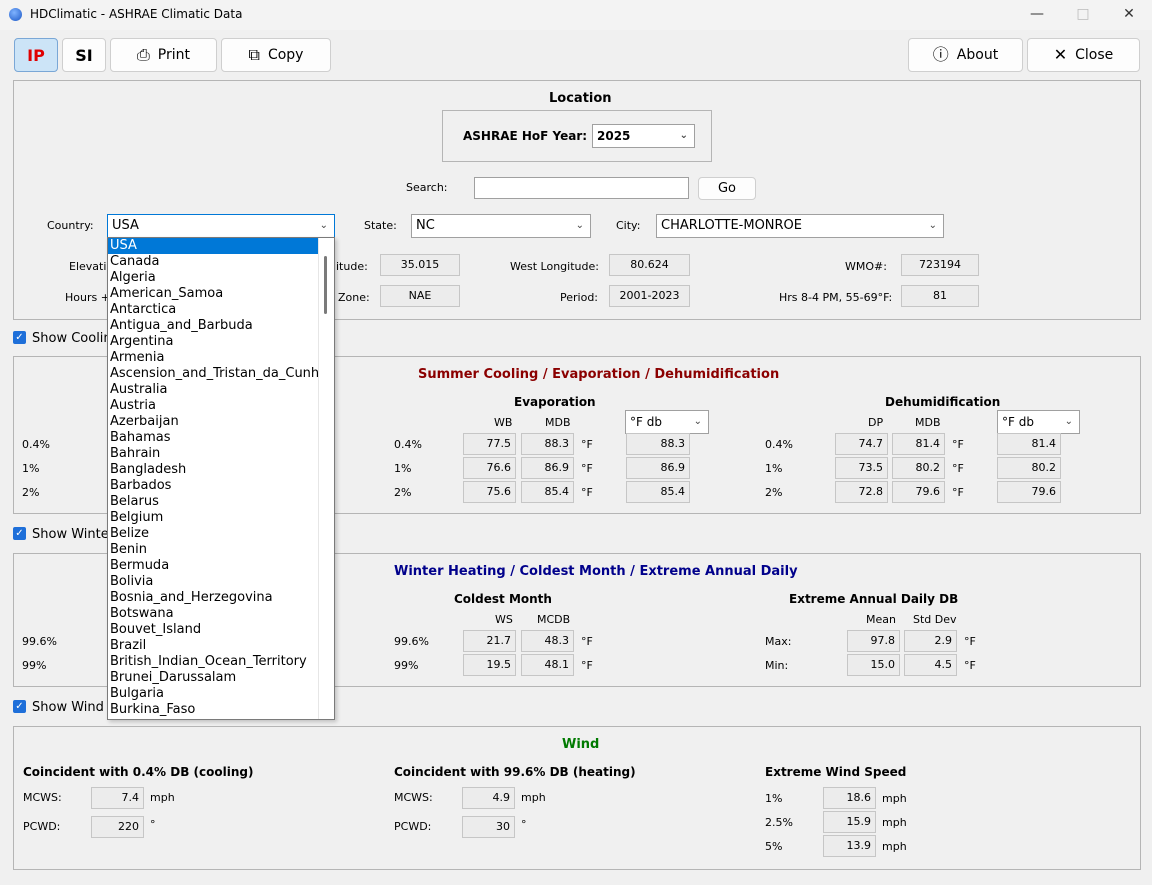 This screenshot has width=1152, height=885. I want to click on evap-mdb-field: 88.3, so click(547, 444).